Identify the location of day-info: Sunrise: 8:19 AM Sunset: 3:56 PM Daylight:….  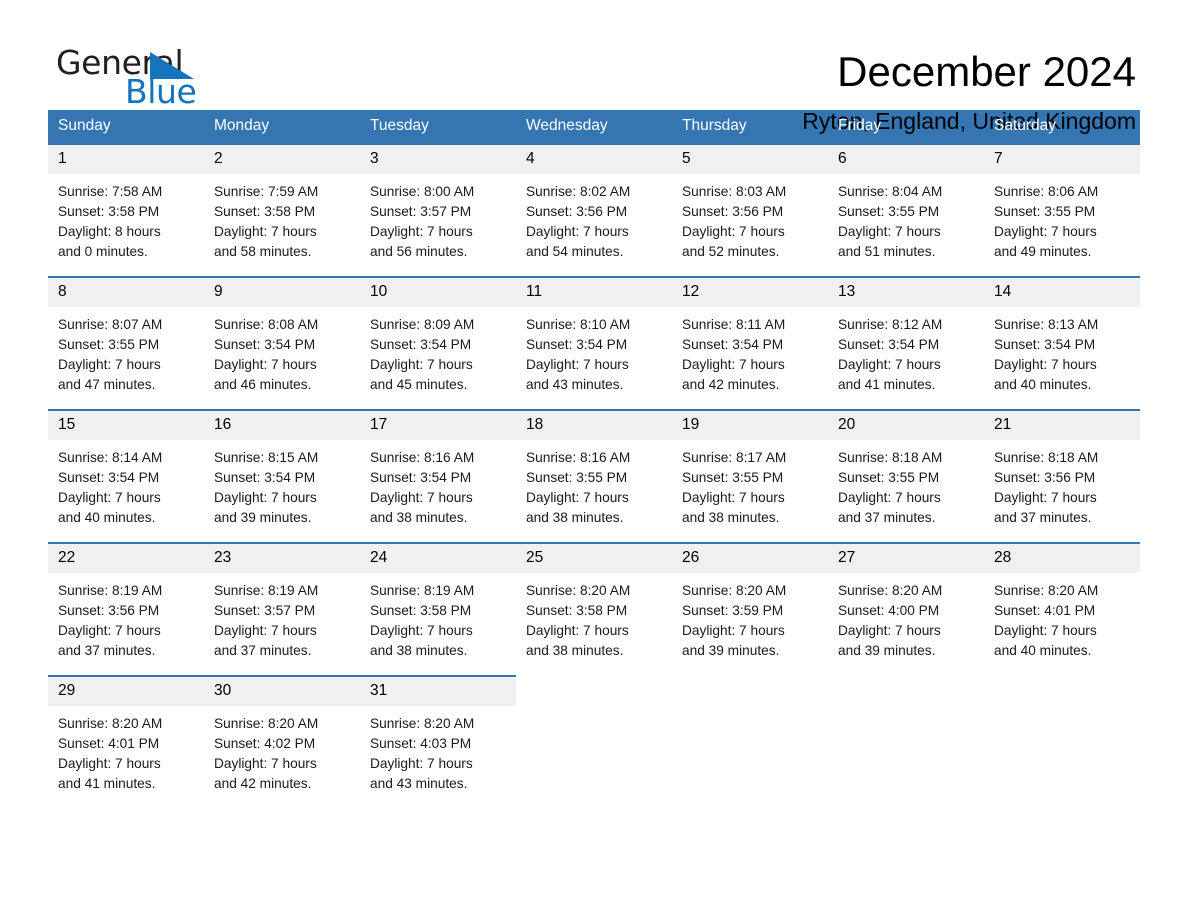
(126, 617).